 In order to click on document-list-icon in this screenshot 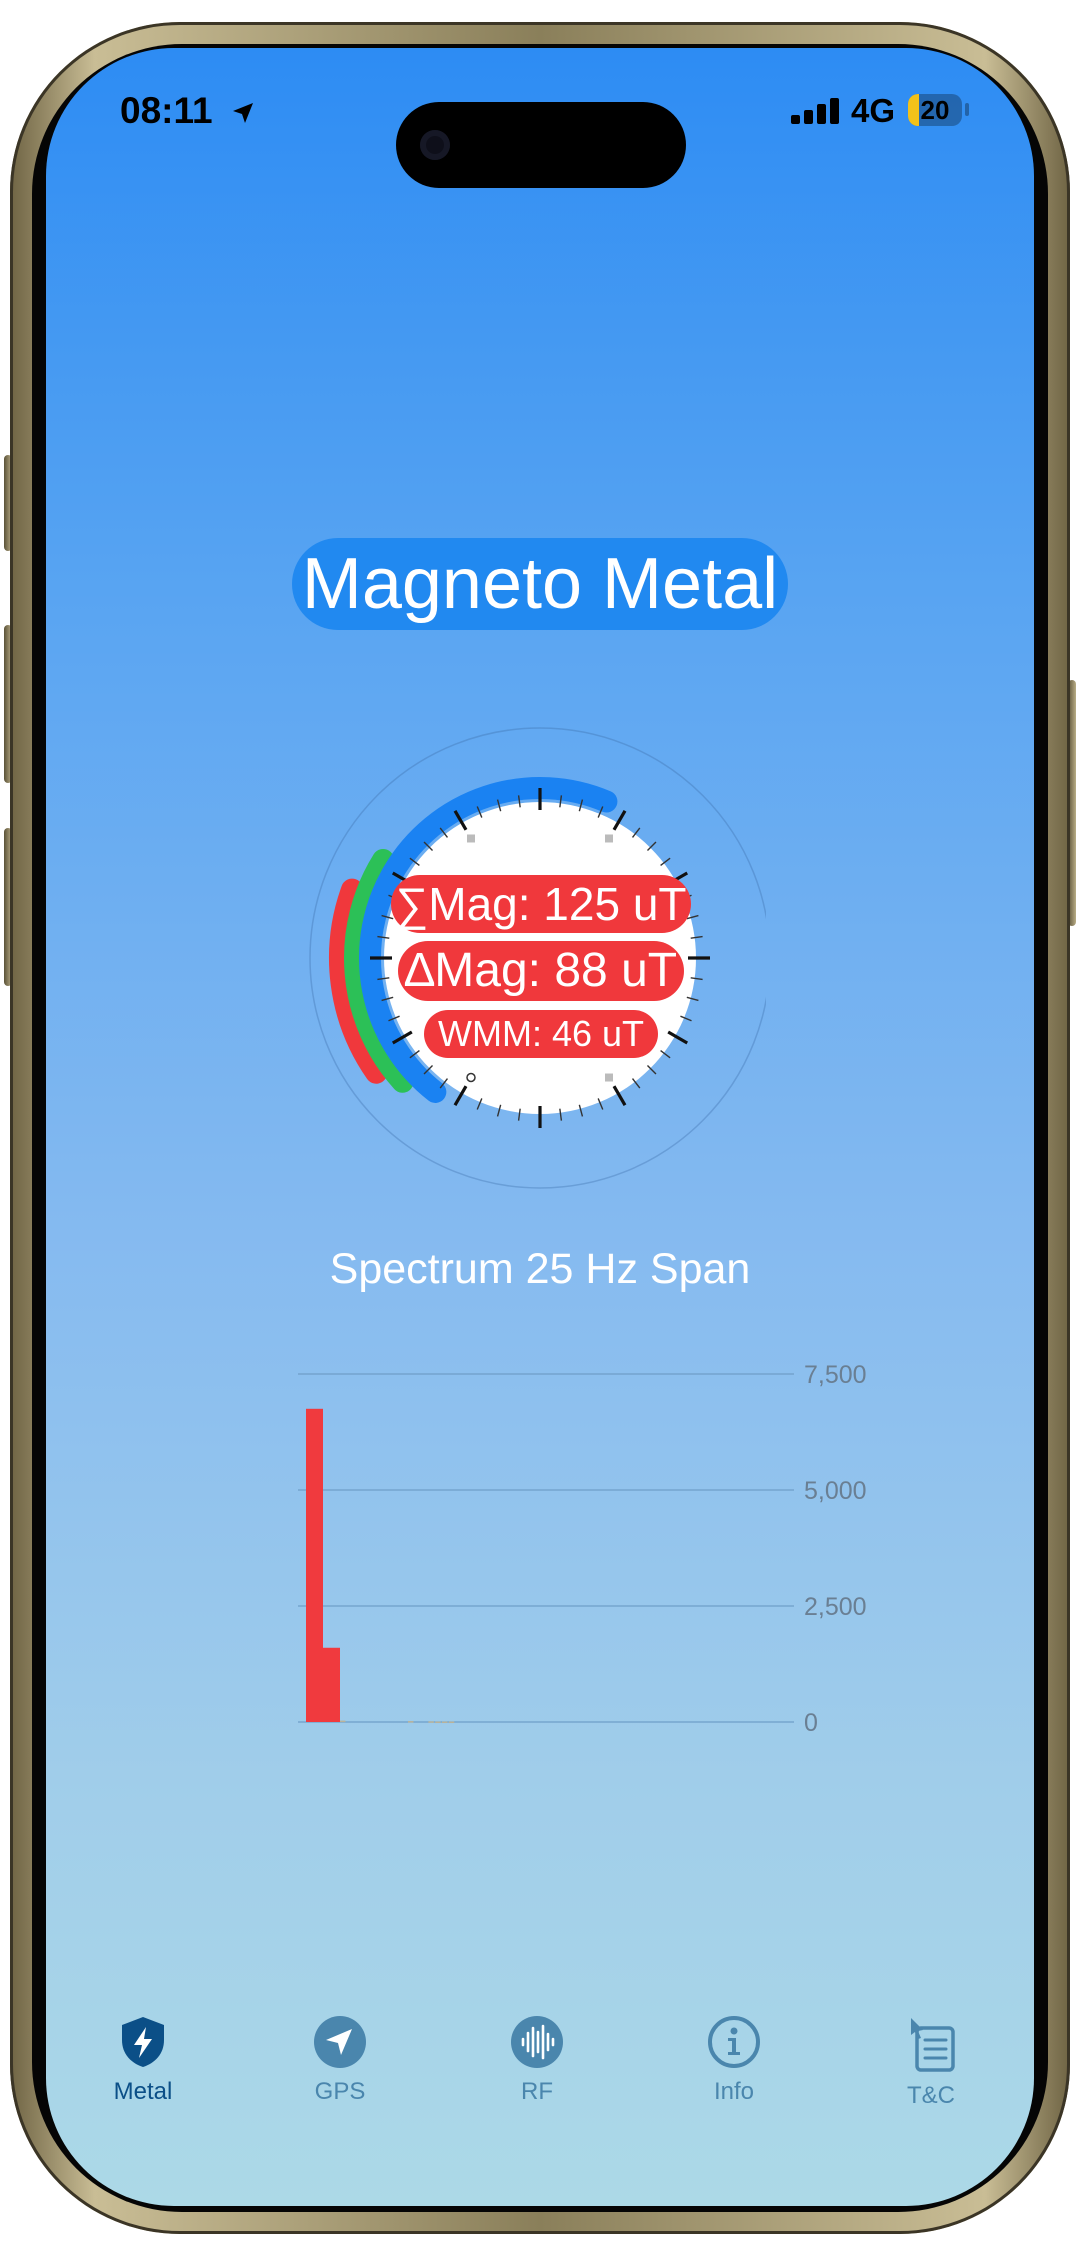, I will do `click(933, 2045)`.